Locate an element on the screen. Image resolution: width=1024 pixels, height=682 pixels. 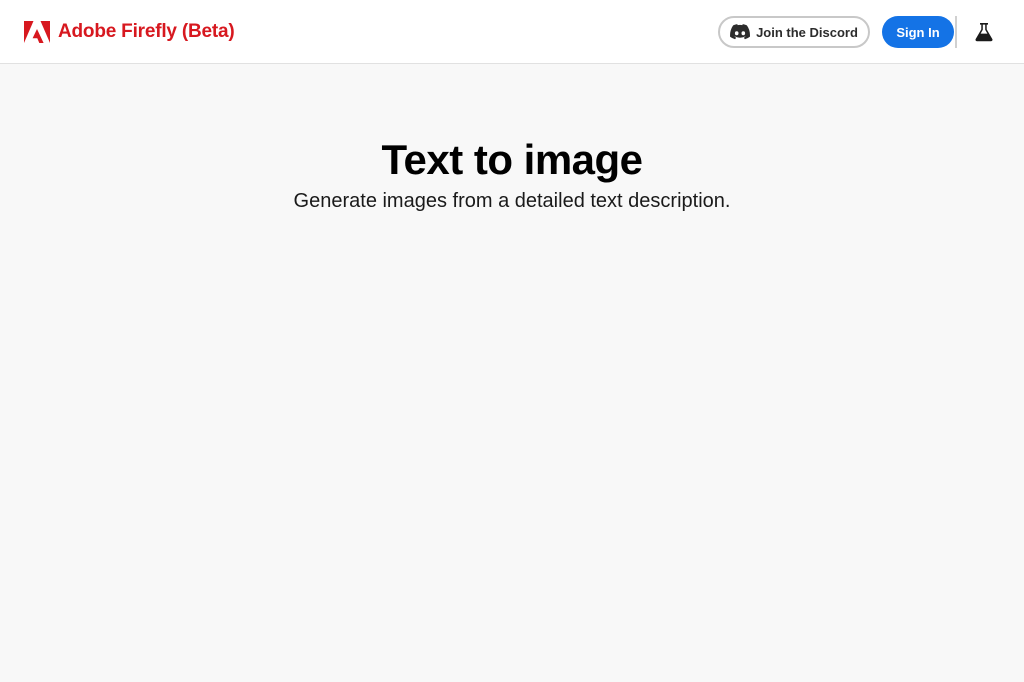
join-discord-button: Join the Discord is located at coordinates (794, 32).